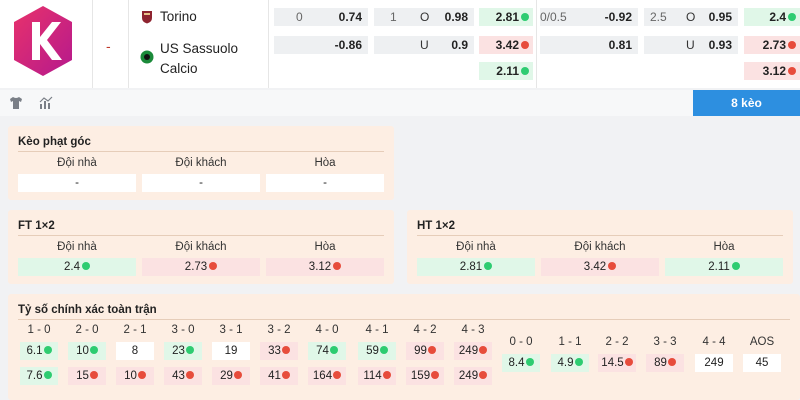 The image size is (800, 400). I want to click on odds-over-under-away: U 0.9, so click(424, 45).